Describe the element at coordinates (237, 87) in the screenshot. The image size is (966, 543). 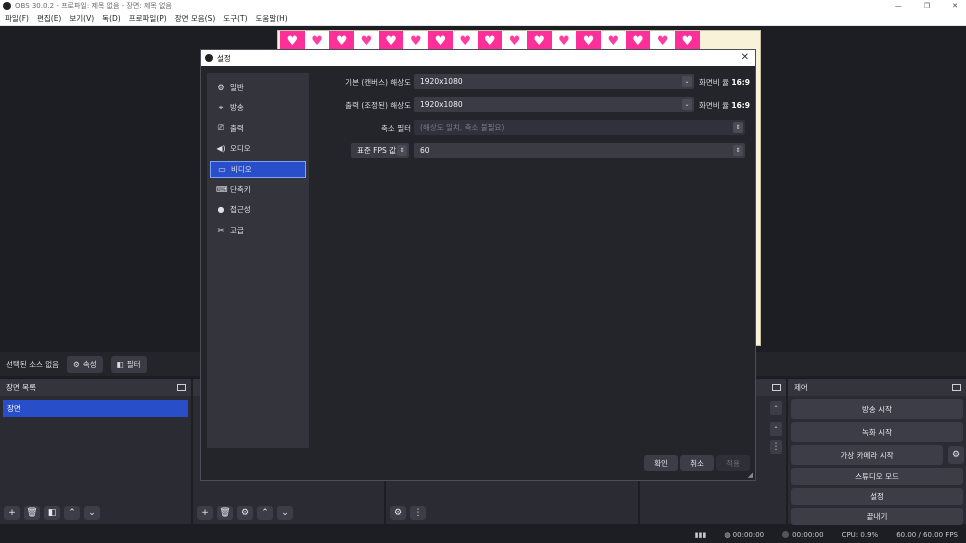
I see `nav-label: 일반` at that location.